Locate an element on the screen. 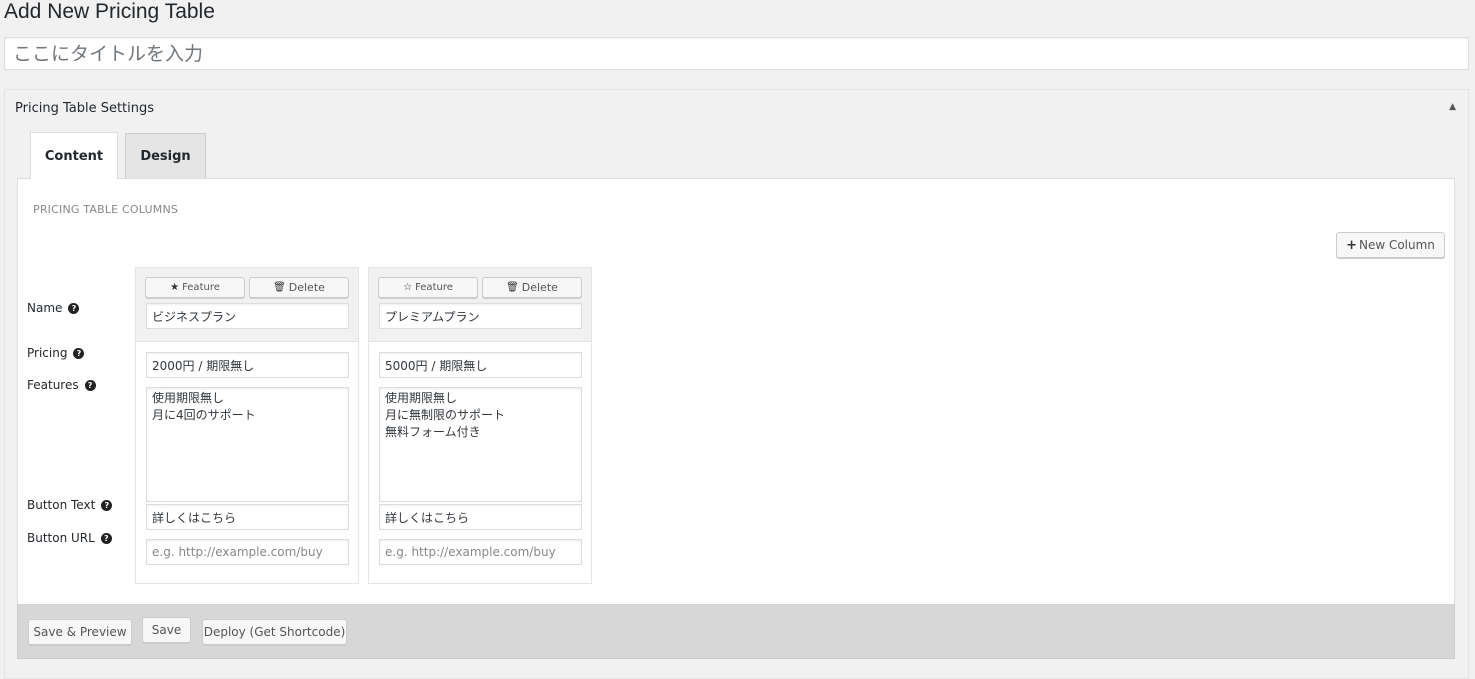 This screenshot has height=679, width=1475. row-label-features: Features ? is located at coordinates (61, 385).